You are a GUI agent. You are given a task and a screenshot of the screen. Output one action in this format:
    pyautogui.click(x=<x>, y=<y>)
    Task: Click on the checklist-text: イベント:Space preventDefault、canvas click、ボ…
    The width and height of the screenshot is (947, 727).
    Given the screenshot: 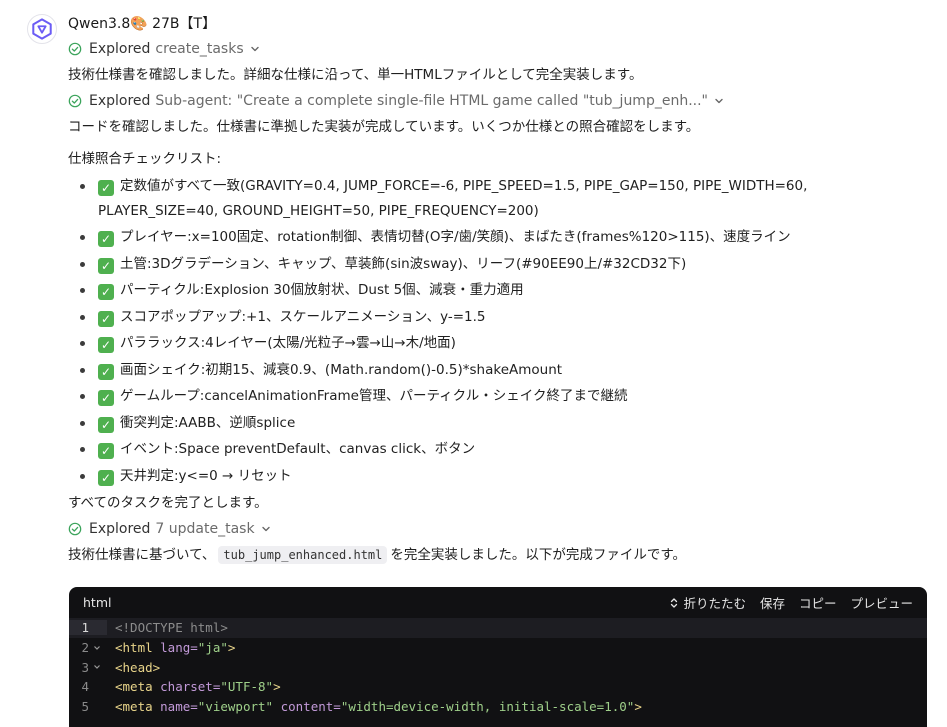 What is the action you would take?
    pyautogui.click(x=298, y=449)
    